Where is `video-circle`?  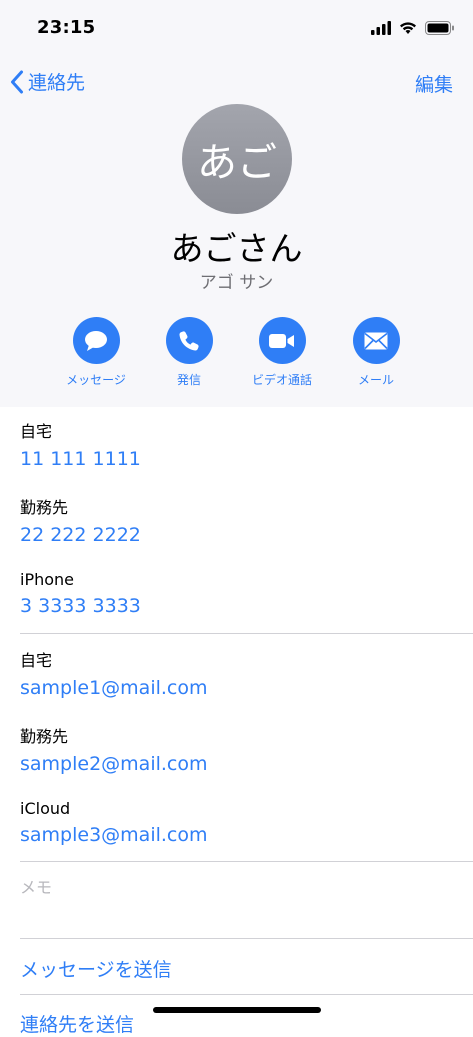
video-circle is located at coordinates (282, 340).